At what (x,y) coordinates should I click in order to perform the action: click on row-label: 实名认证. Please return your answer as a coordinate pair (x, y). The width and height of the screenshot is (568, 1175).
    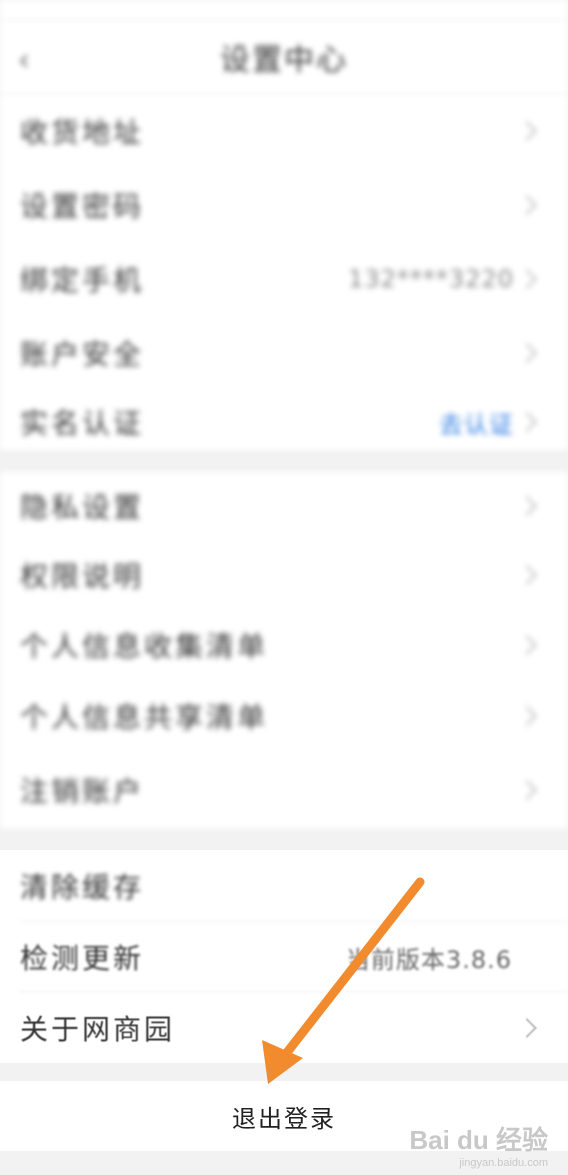
    Looking at the image, I should click on (82, 423).